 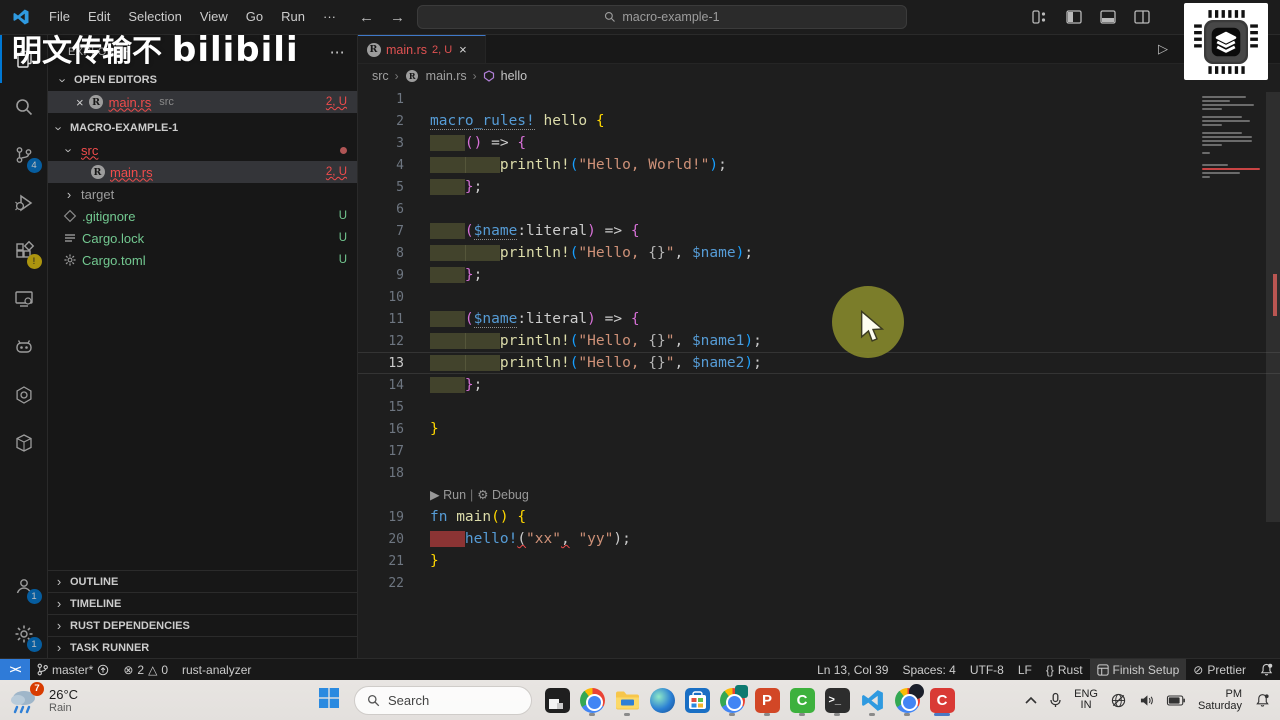 I want to click on code-line-19: 19 fn main() {, so click(x=819, y=517).